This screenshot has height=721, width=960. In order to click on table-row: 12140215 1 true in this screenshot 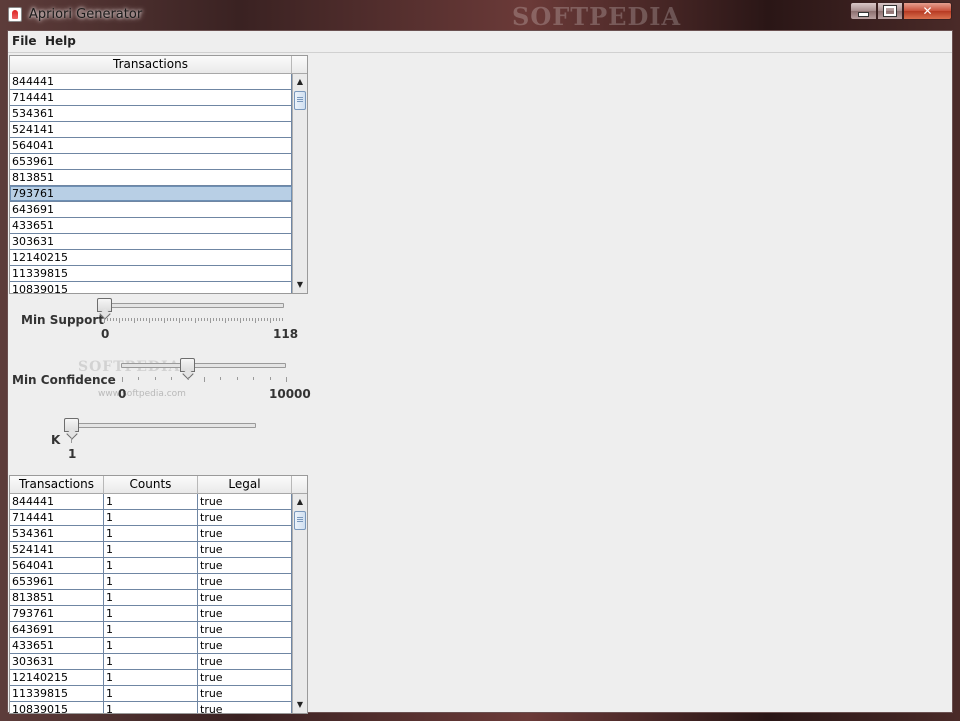, I will do `click(151, 678)`.